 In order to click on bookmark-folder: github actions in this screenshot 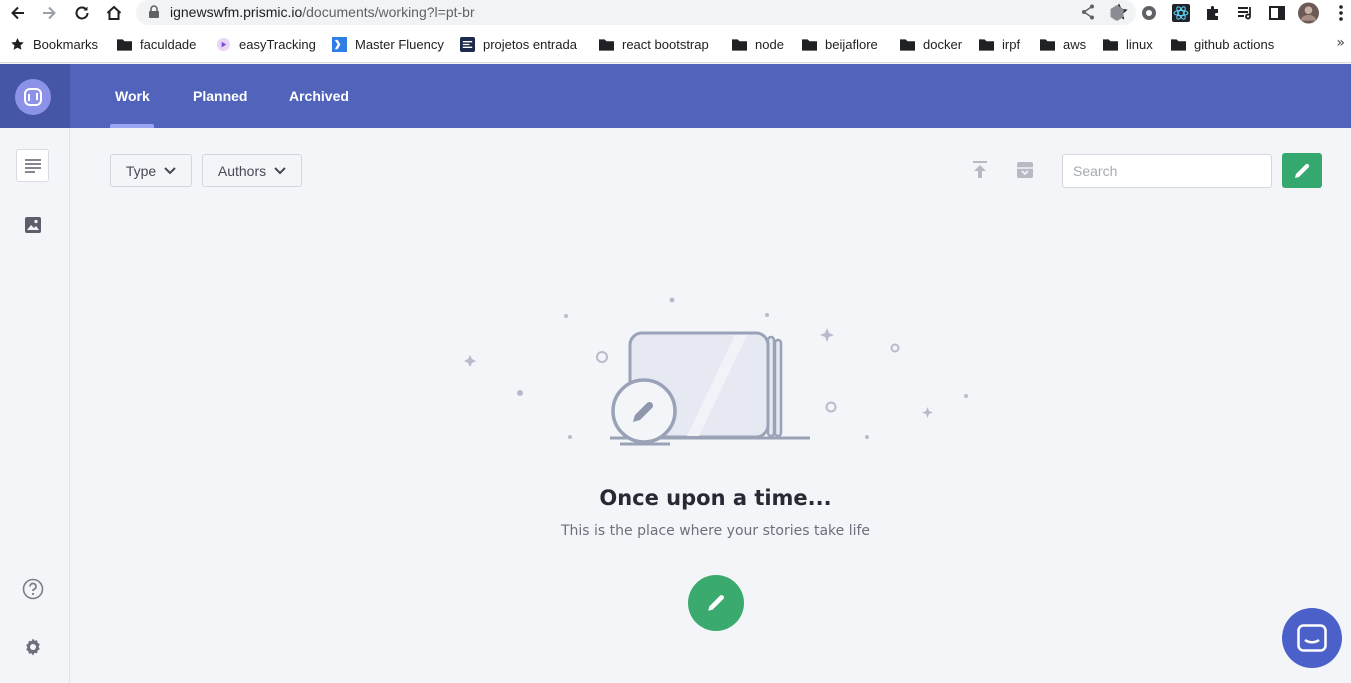, I will do `click(1222, 44)`.